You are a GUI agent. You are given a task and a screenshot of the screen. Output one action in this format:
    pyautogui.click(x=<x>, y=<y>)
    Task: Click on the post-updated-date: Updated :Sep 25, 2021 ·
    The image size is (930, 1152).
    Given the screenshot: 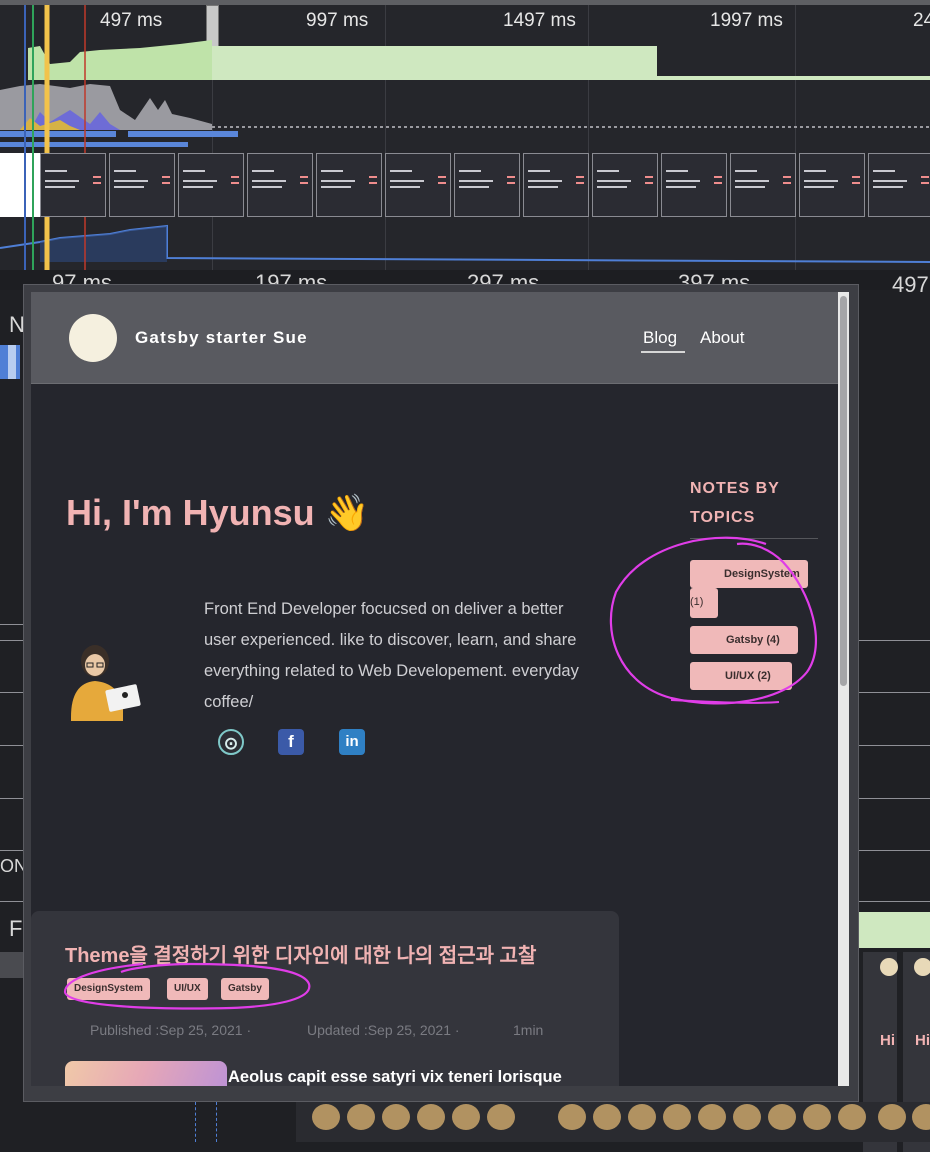 What is the action you would take?
    pyautogui.click(x=383, y=1030)
    